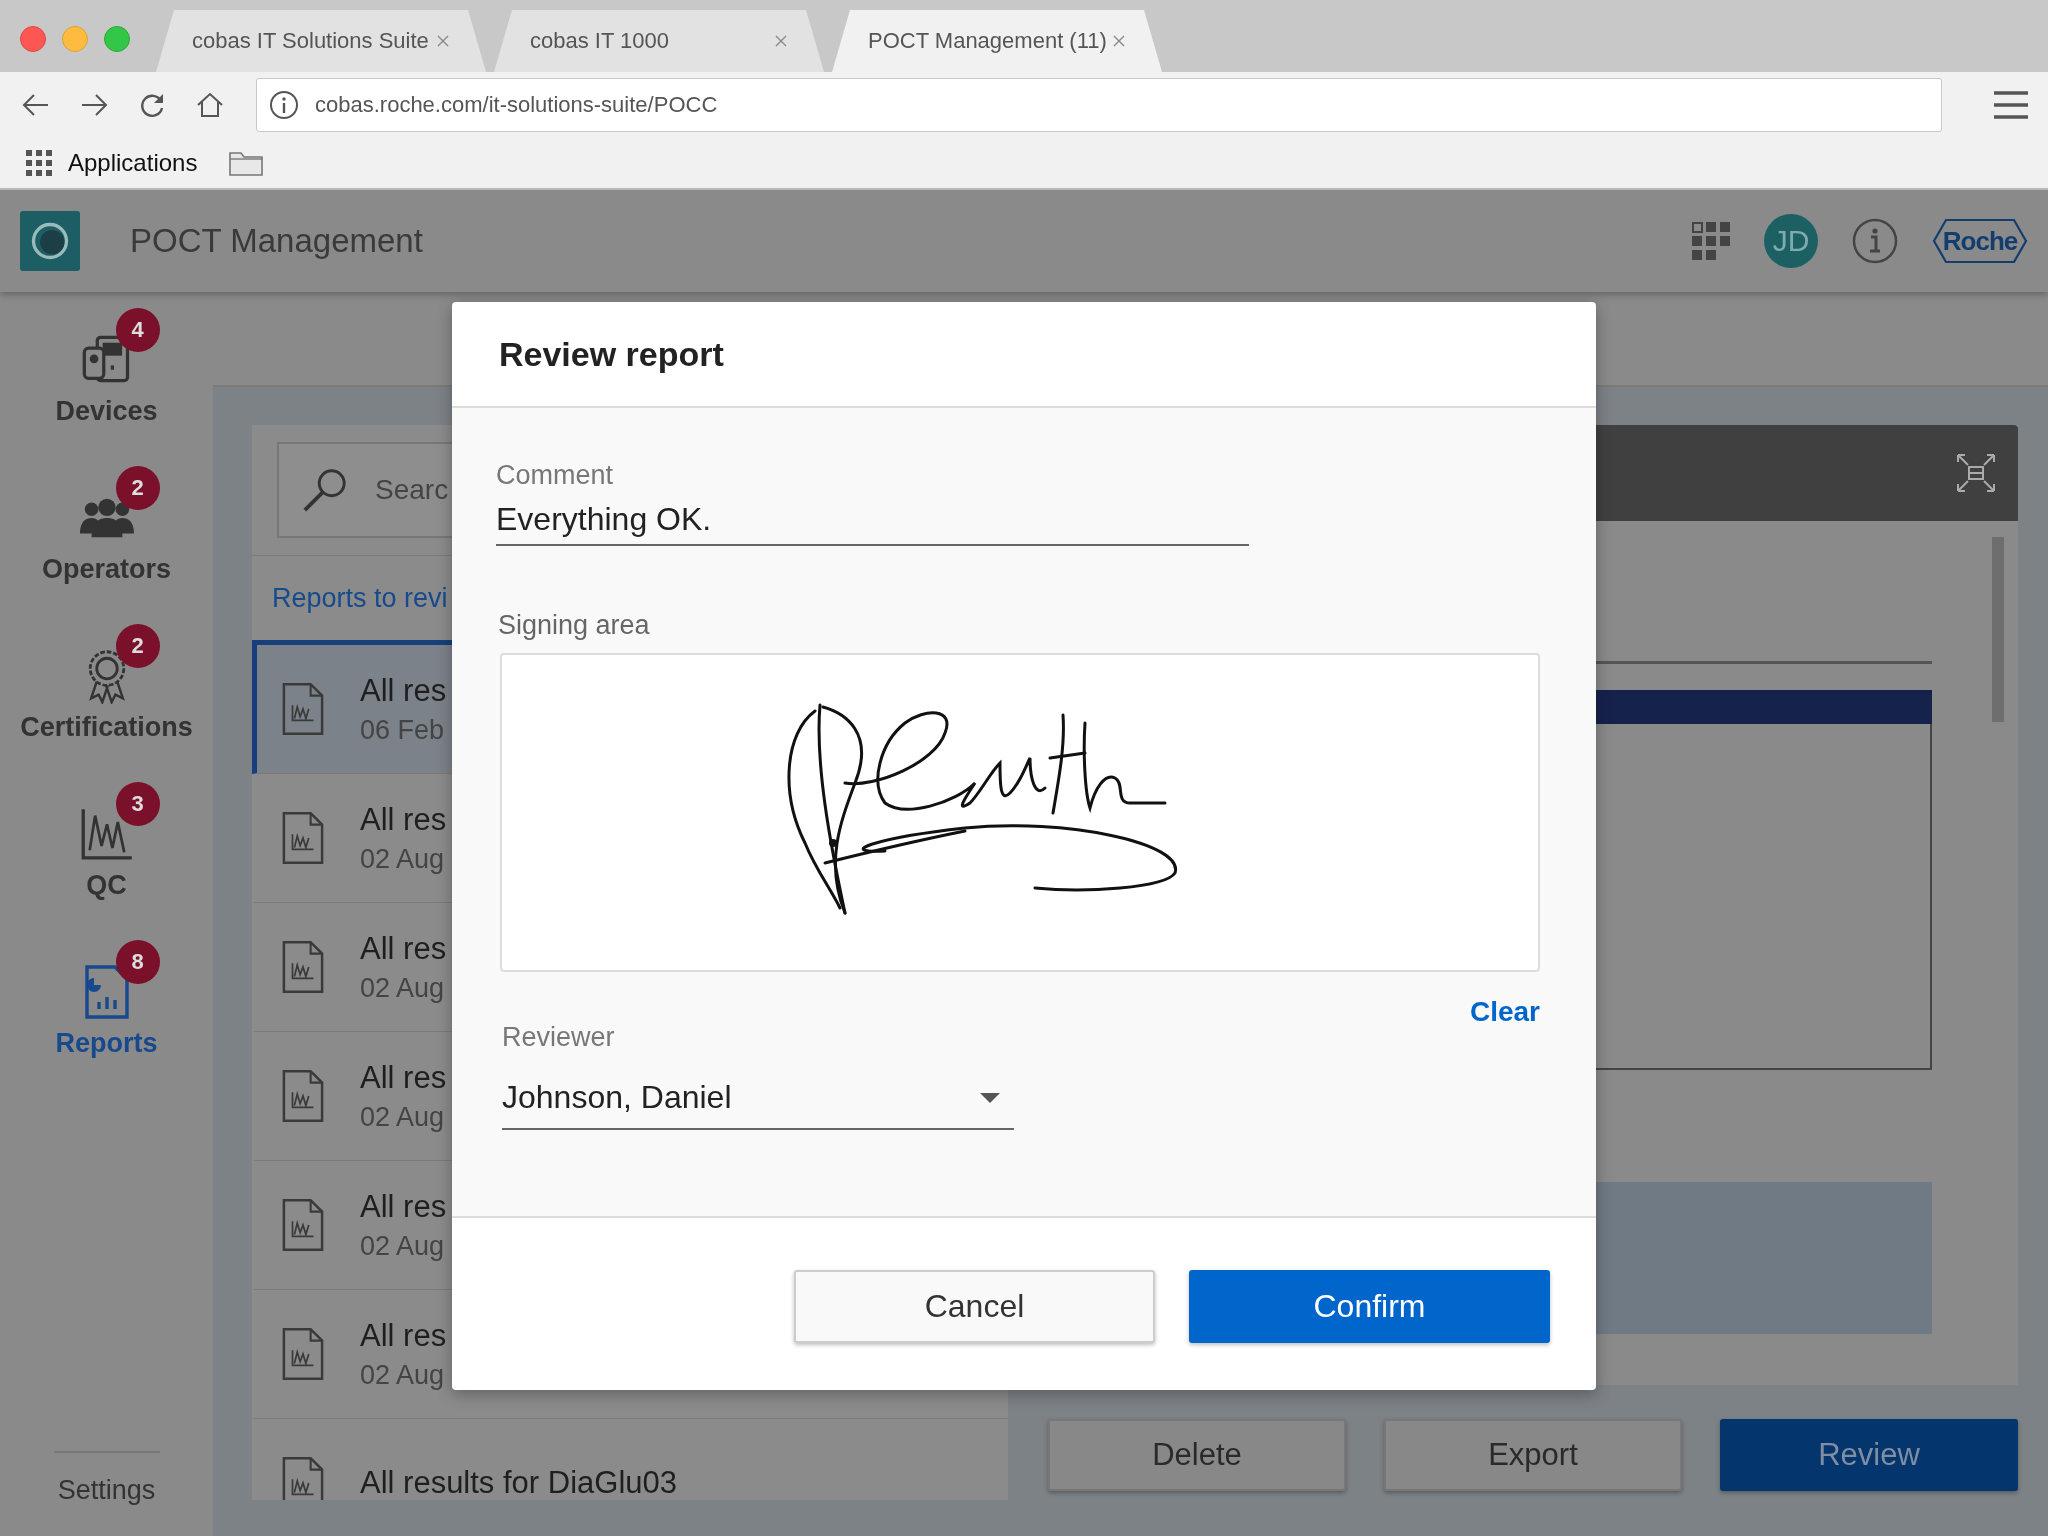 The image size is (2048, 1536). I want to click on report-title: All results for DiaGlu03, so click(518, 1482).